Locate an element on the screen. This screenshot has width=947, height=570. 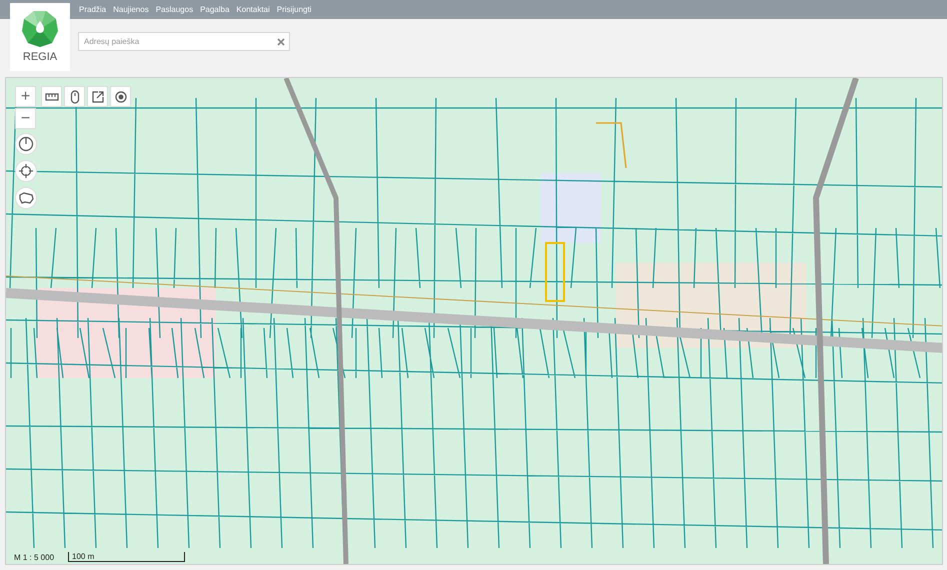
logo-icon is located at coordinates (40, 29).